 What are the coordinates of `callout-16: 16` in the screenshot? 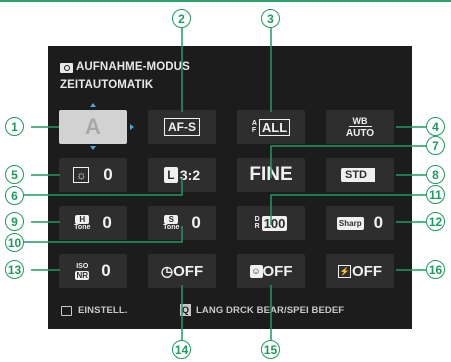 It's located at (435, 269).